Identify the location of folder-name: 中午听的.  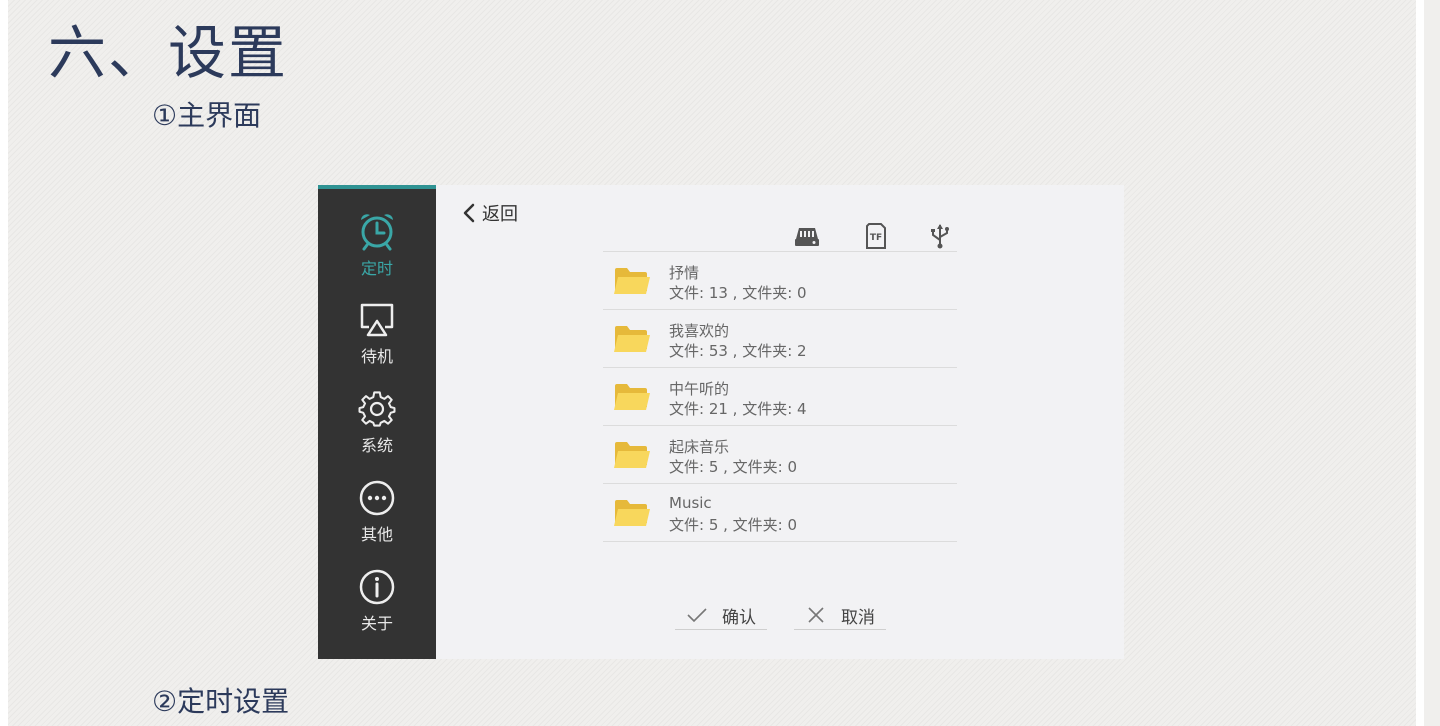
(699, 389).